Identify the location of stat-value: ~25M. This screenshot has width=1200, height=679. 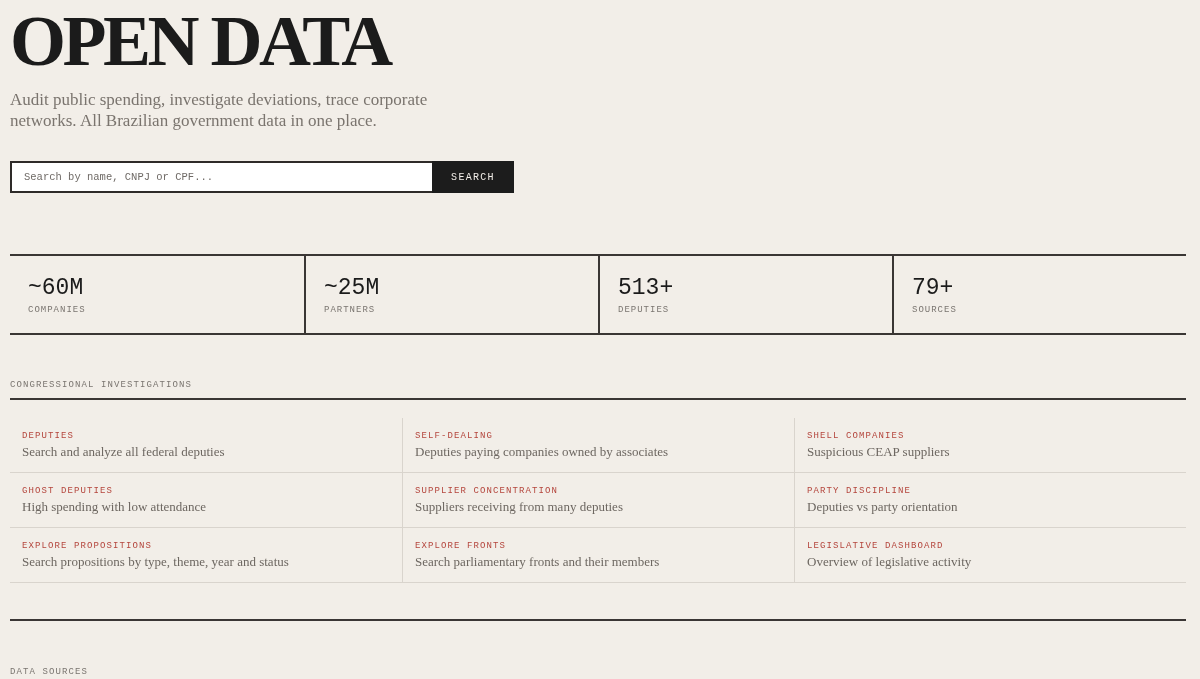
(352, 288).